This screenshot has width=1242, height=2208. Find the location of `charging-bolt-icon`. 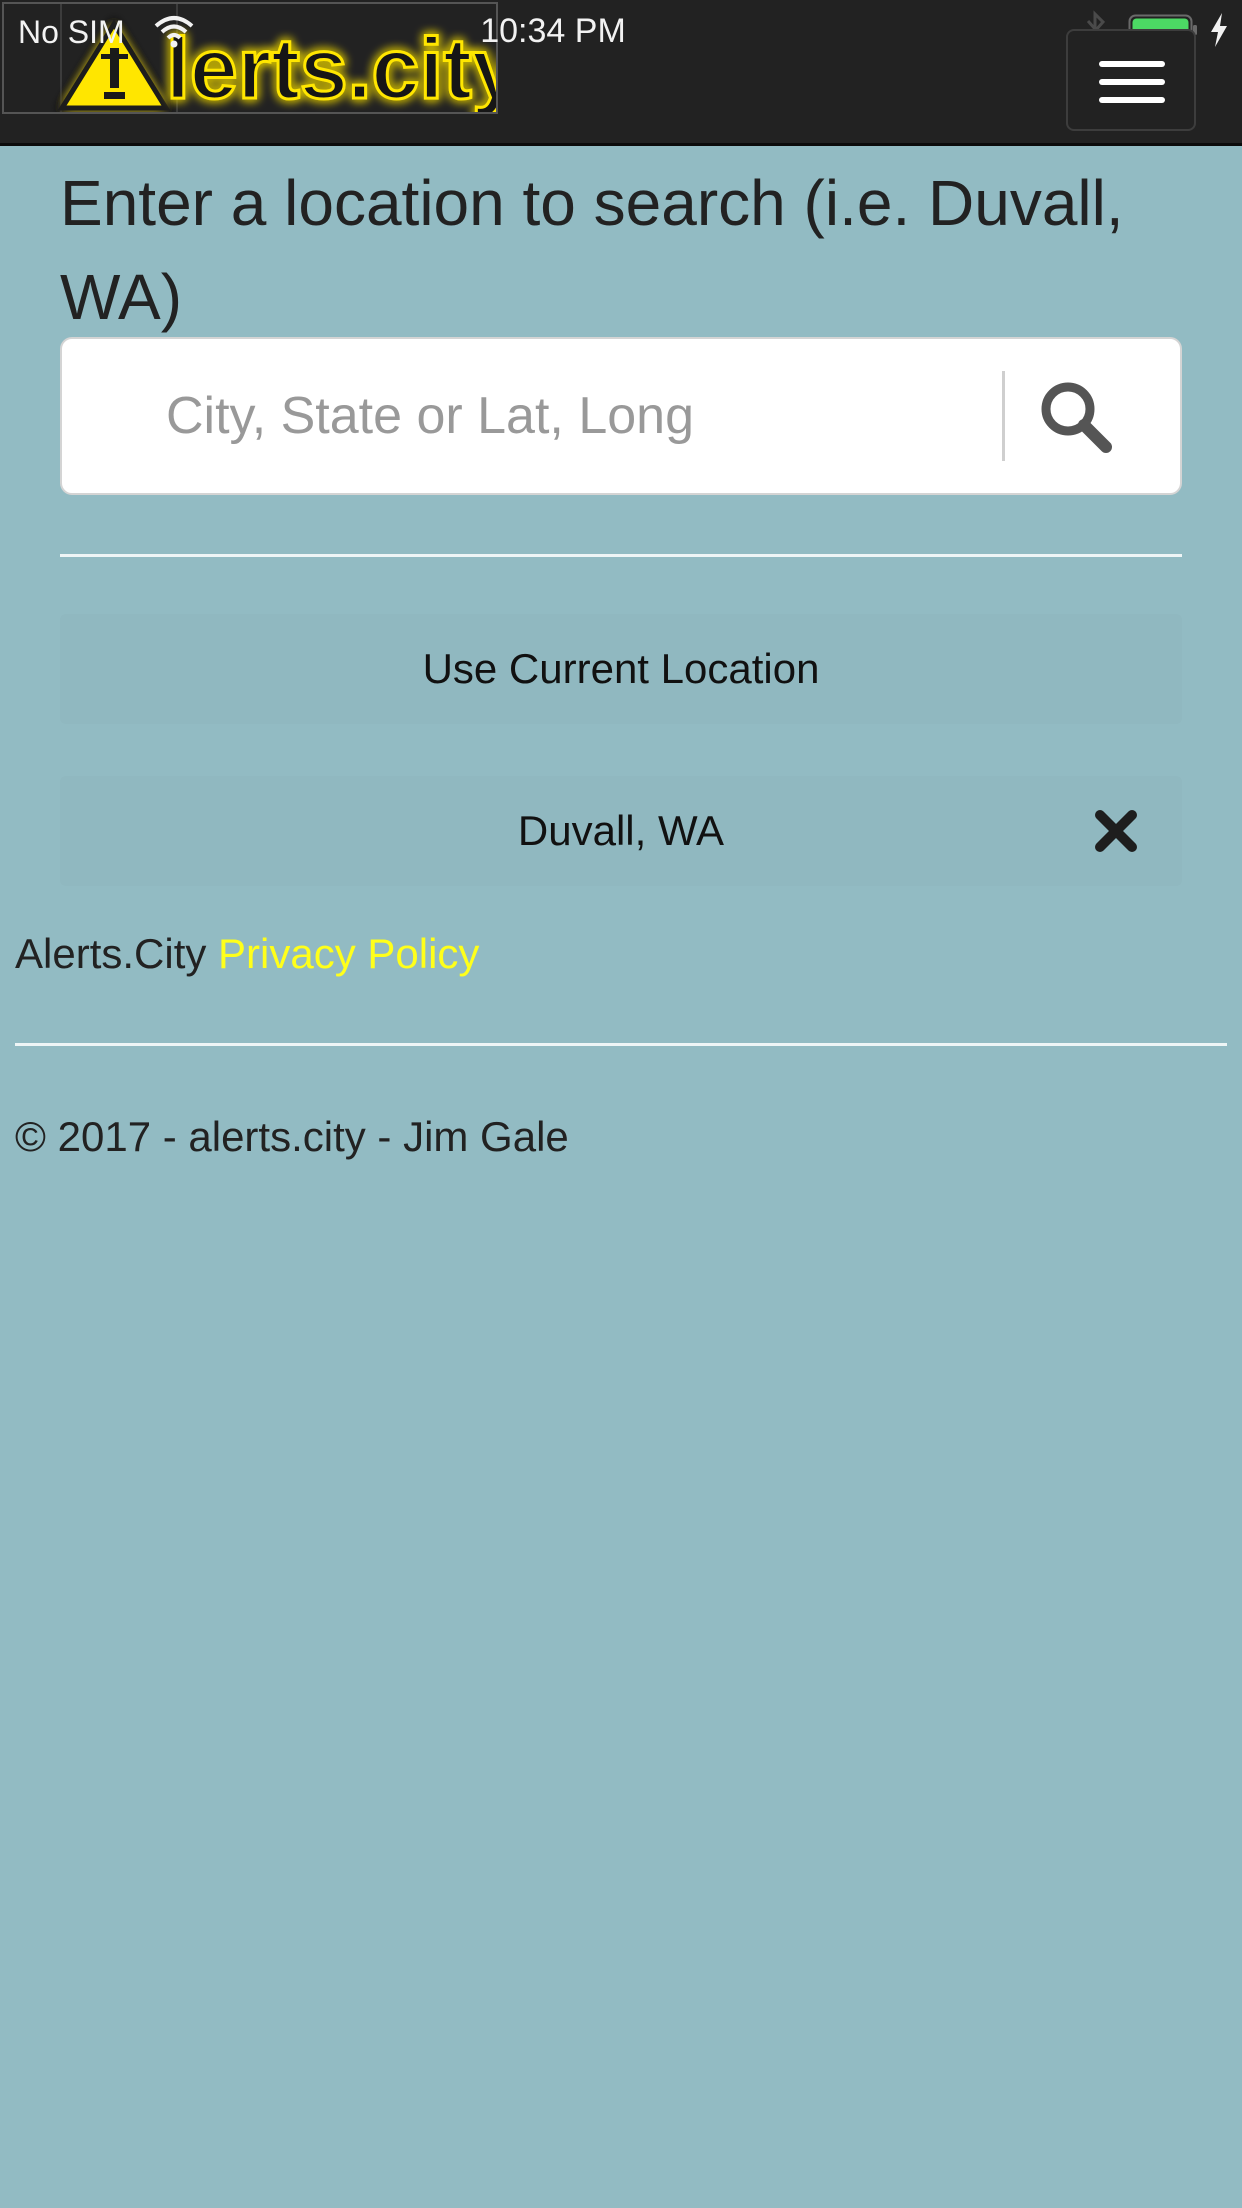

charging-bolt-icon is located at coordinates (1219, 30).